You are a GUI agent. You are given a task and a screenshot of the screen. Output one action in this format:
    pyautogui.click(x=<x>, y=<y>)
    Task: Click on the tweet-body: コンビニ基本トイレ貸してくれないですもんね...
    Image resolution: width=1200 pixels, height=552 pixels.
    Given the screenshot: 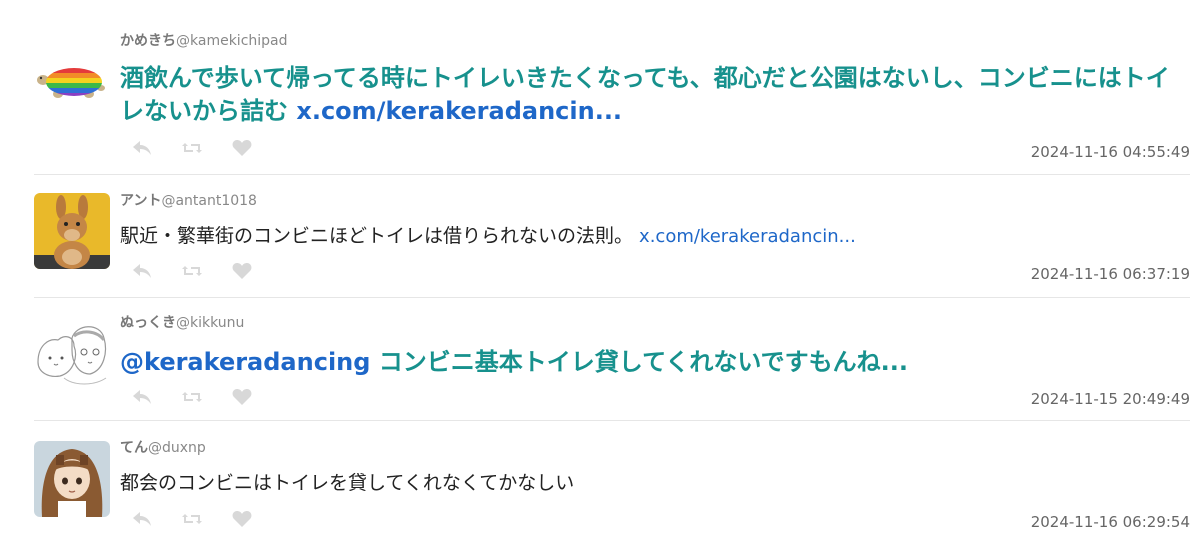 What is the action you would take?
    pyautogui.click(x=639, y=362)
    